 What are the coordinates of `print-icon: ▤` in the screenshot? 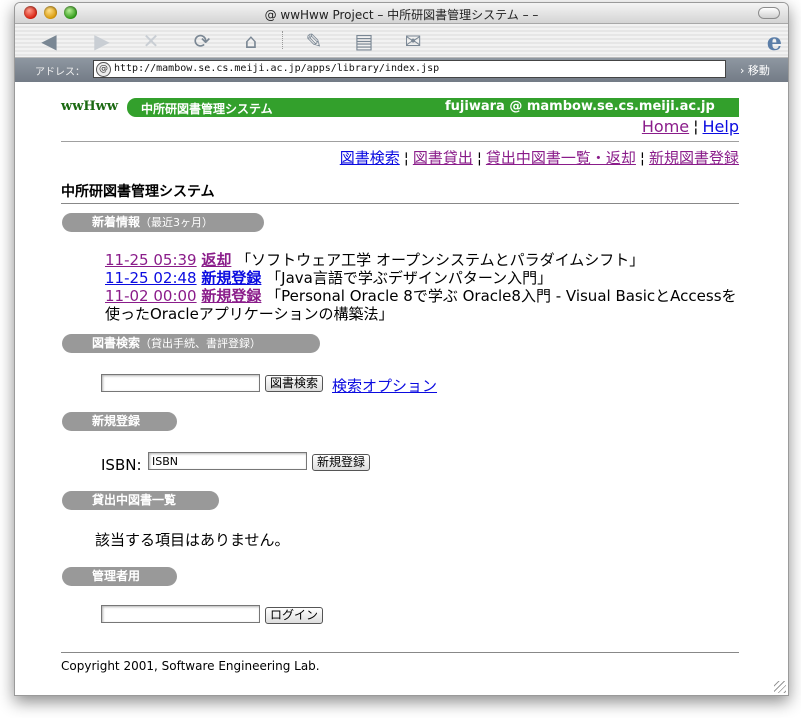 It's located at (364, 41).